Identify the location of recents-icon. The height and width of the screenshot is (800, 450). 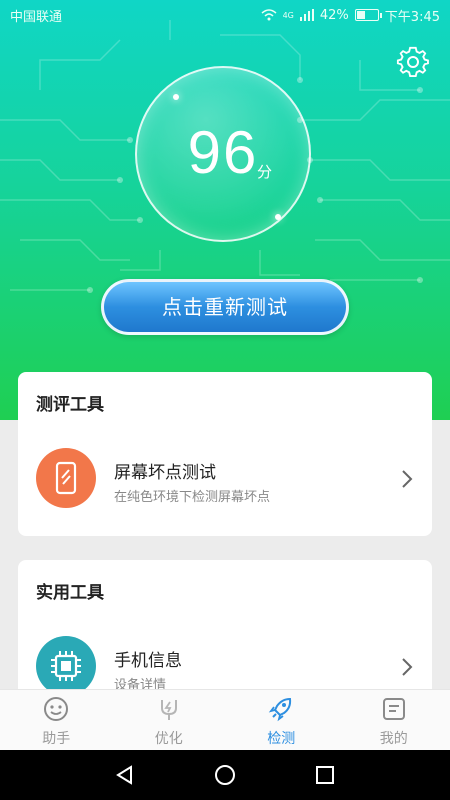
(325, 775).